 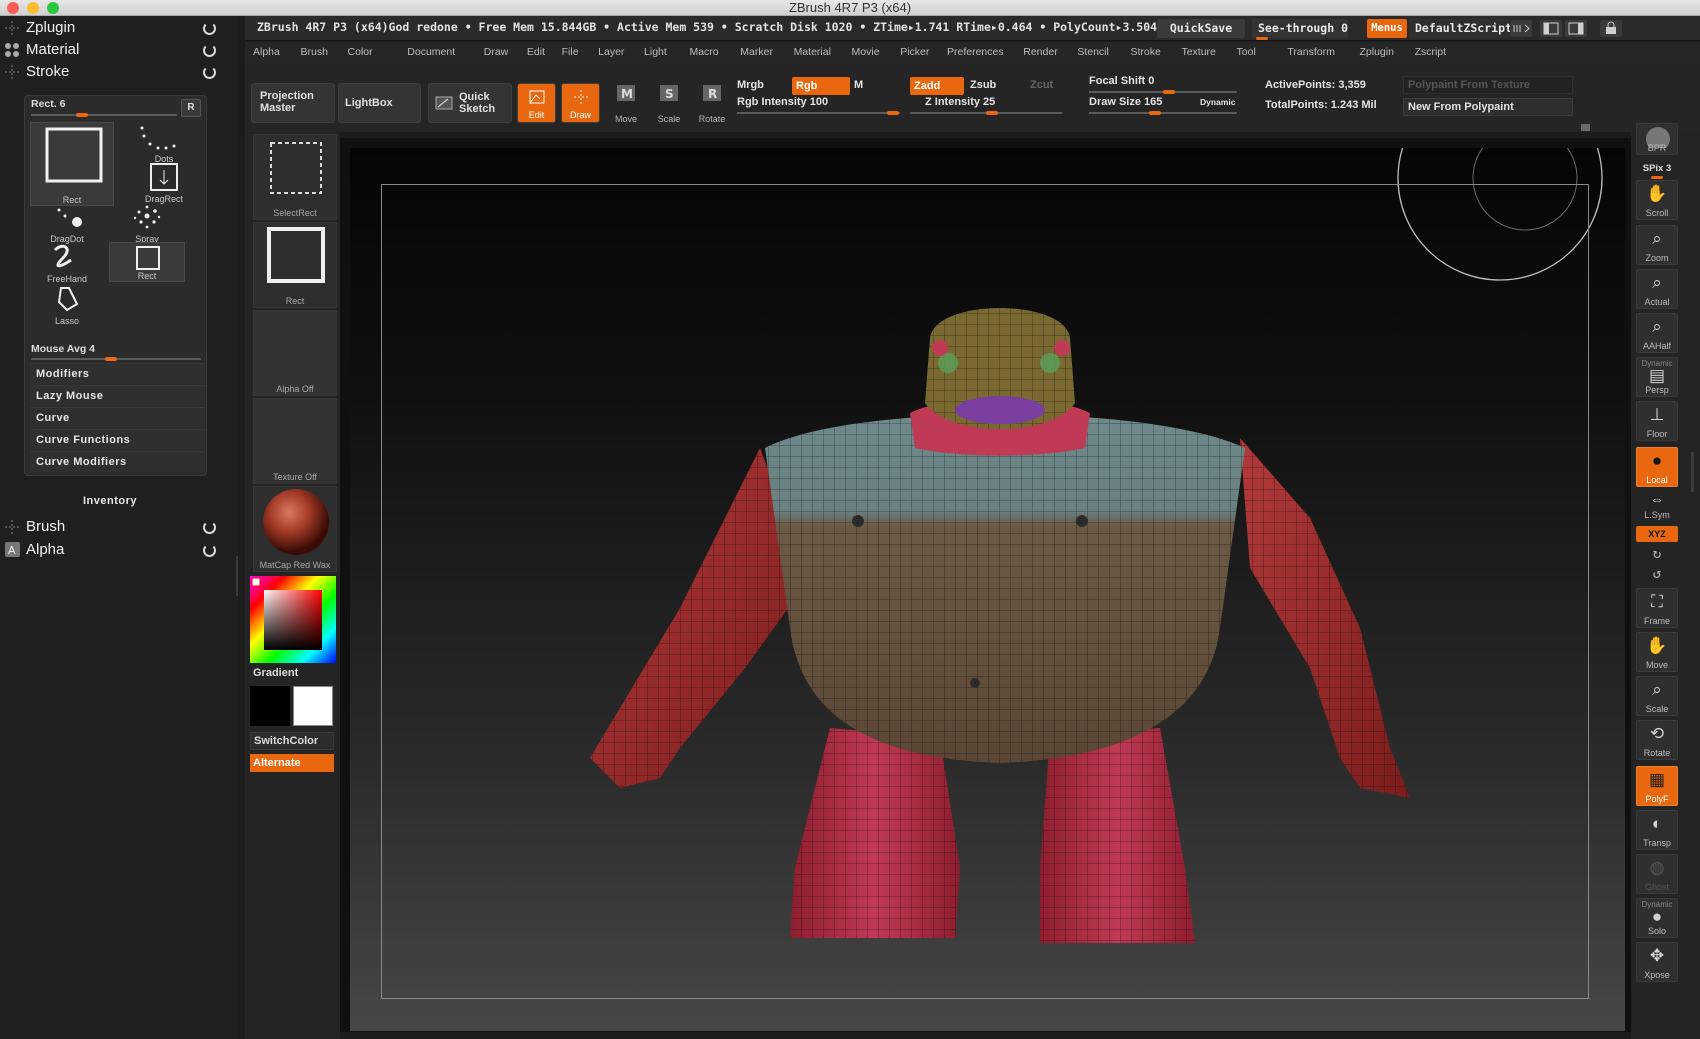 What do you see at coordinates (379, 103) in the screenshot?
I see `lightbox-button: LightBox` at bounding box center [379, 103].